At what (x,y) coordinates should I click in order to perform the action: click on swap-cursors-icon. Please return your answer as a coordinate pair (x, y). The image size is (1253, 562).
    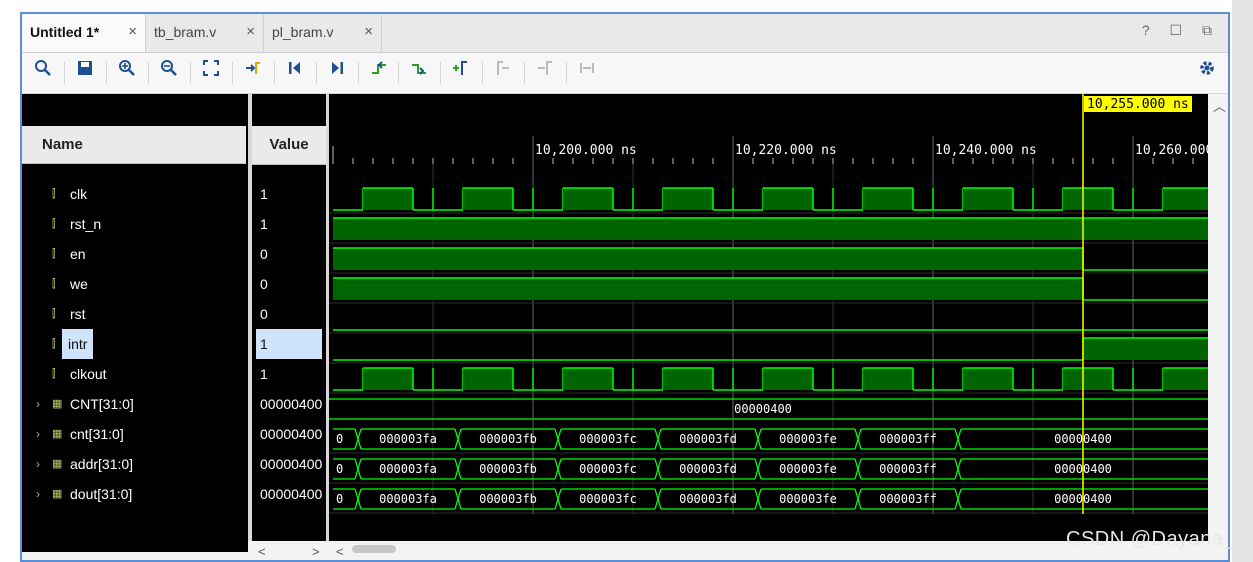
    Looking at the image, I should click on (587, 72).